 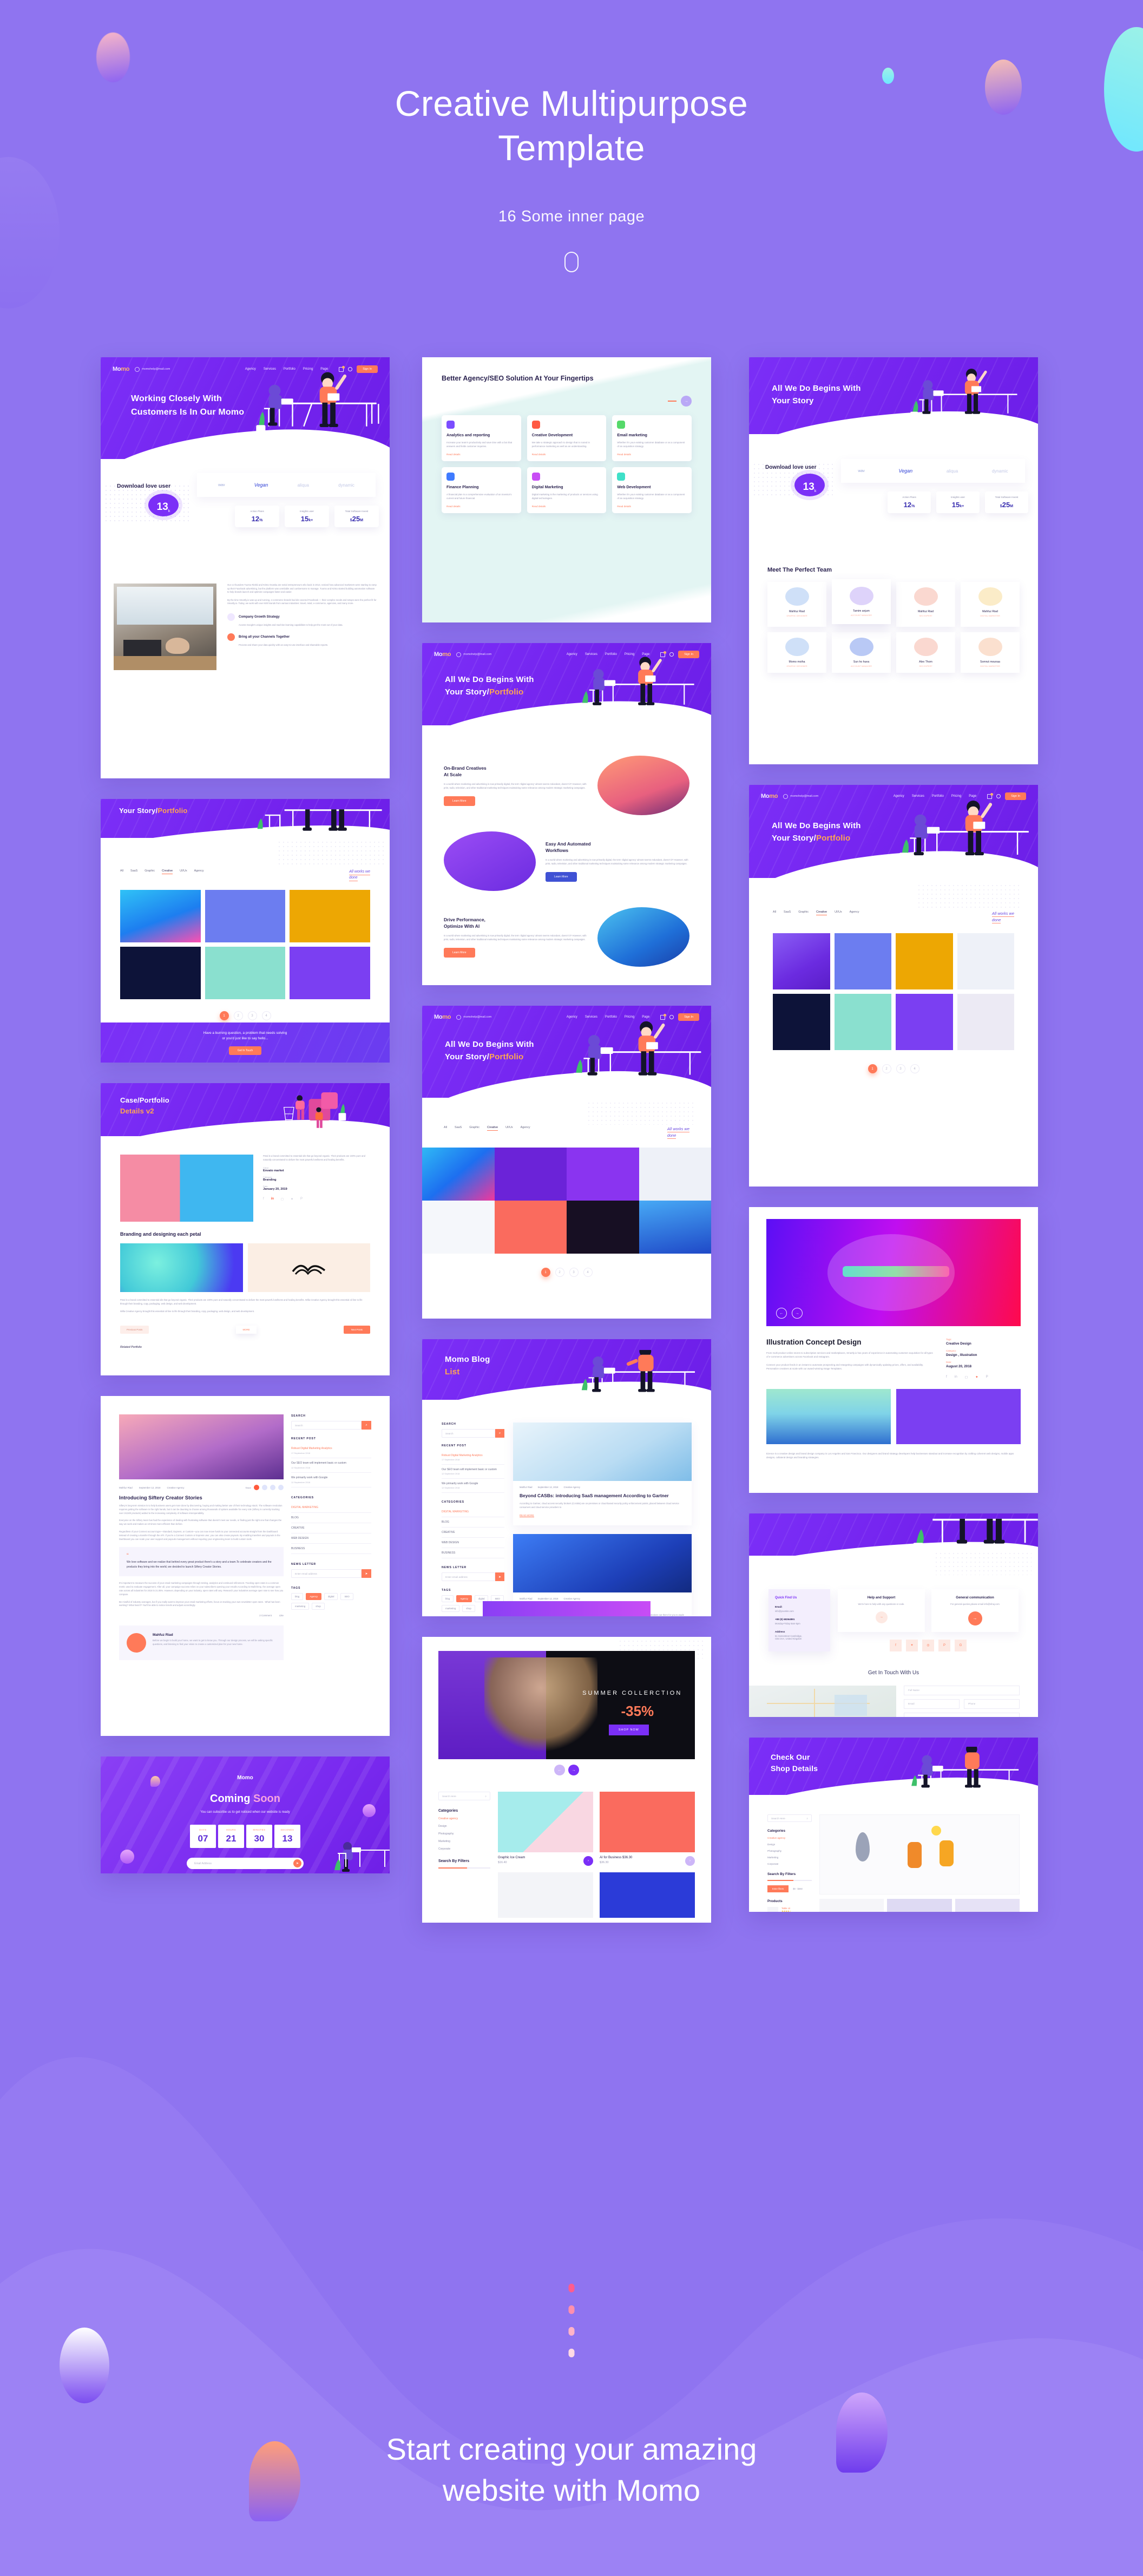 I want to click on signin-button: Sign In, so click(x=688, y=1017).